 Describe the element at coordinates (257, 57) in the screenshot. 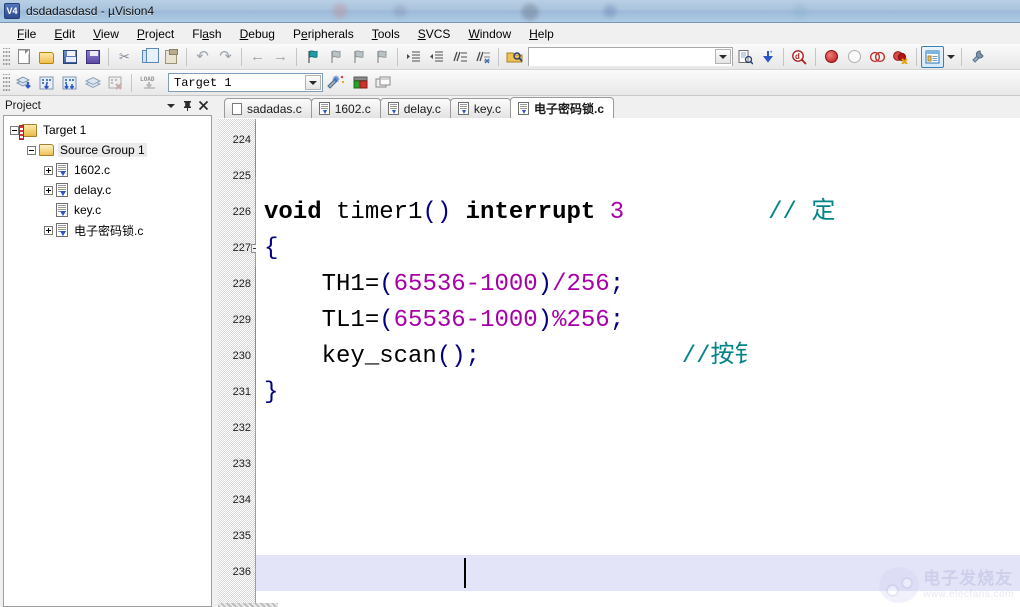

I see `navigate-back-icon: ←` at that location.